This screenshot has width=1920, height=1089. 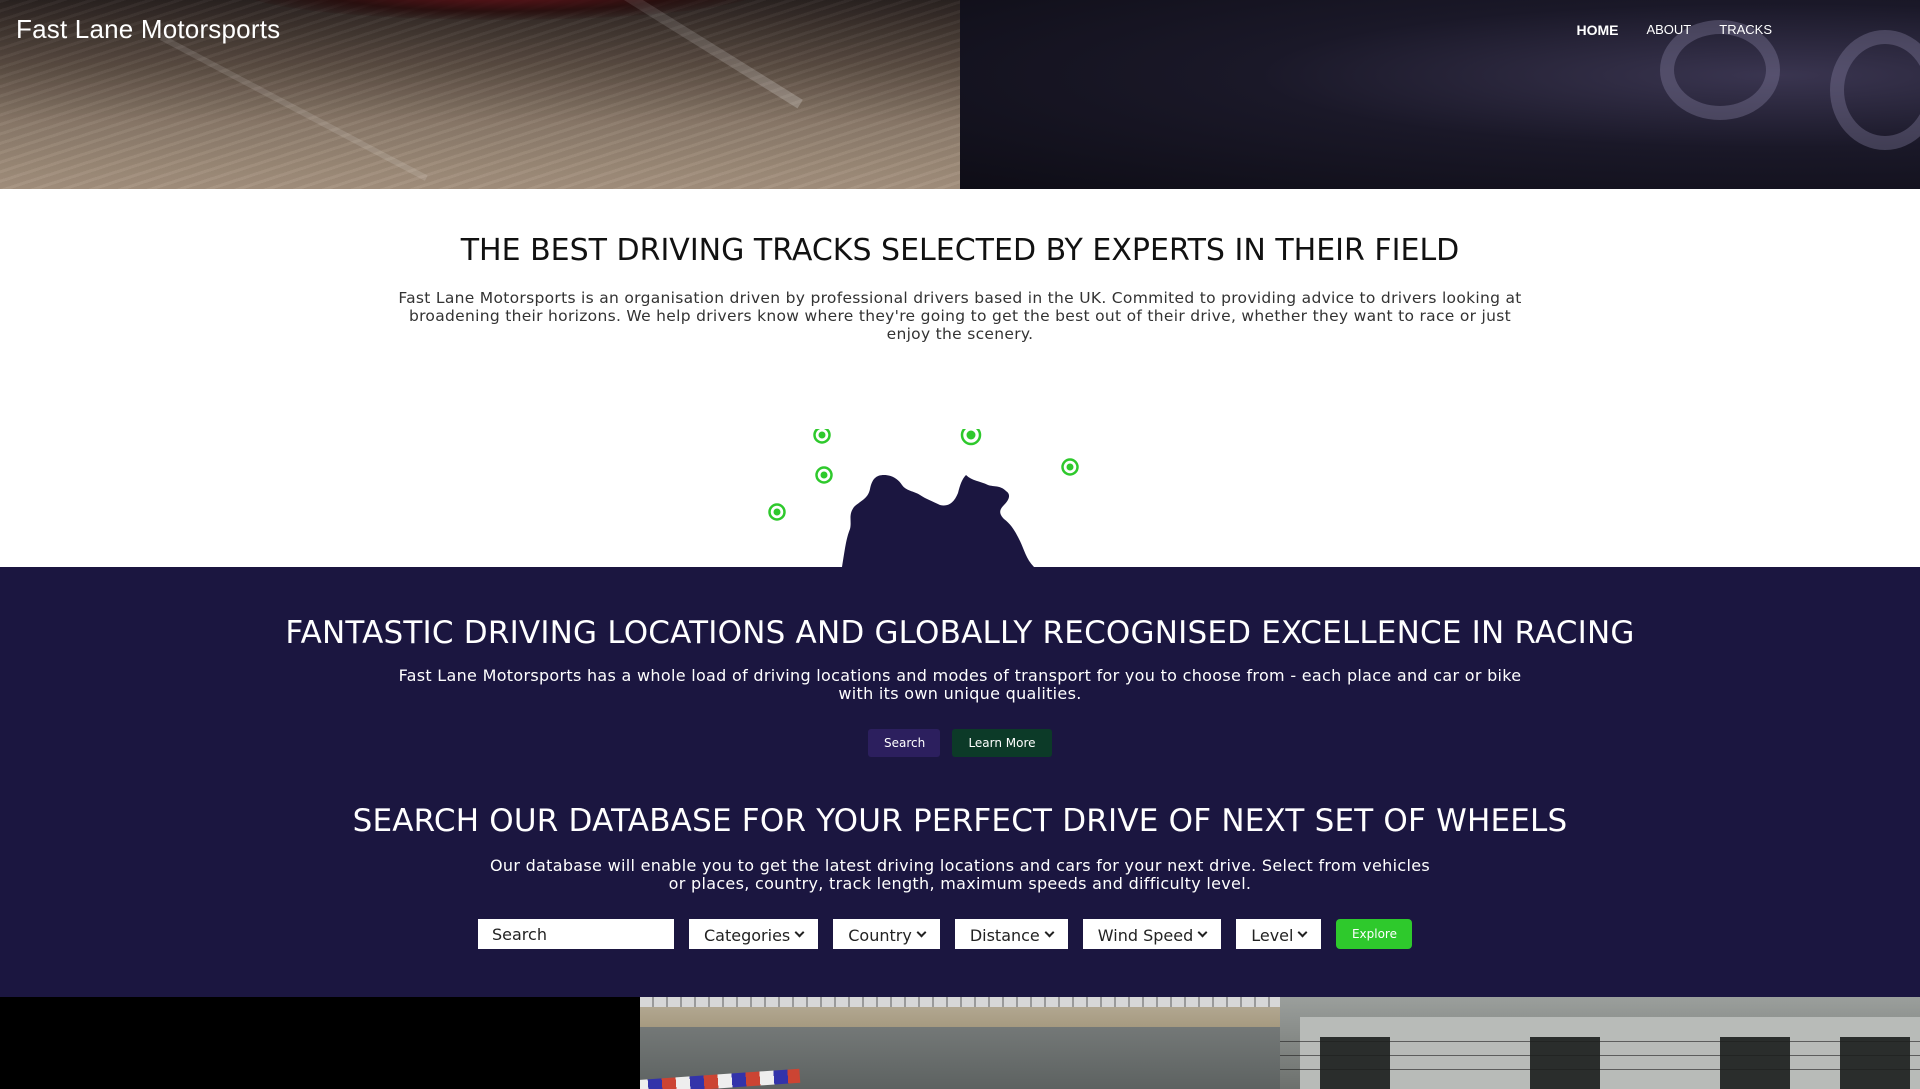 I want to click on level-label: Level, so click(x=1272, y=935).